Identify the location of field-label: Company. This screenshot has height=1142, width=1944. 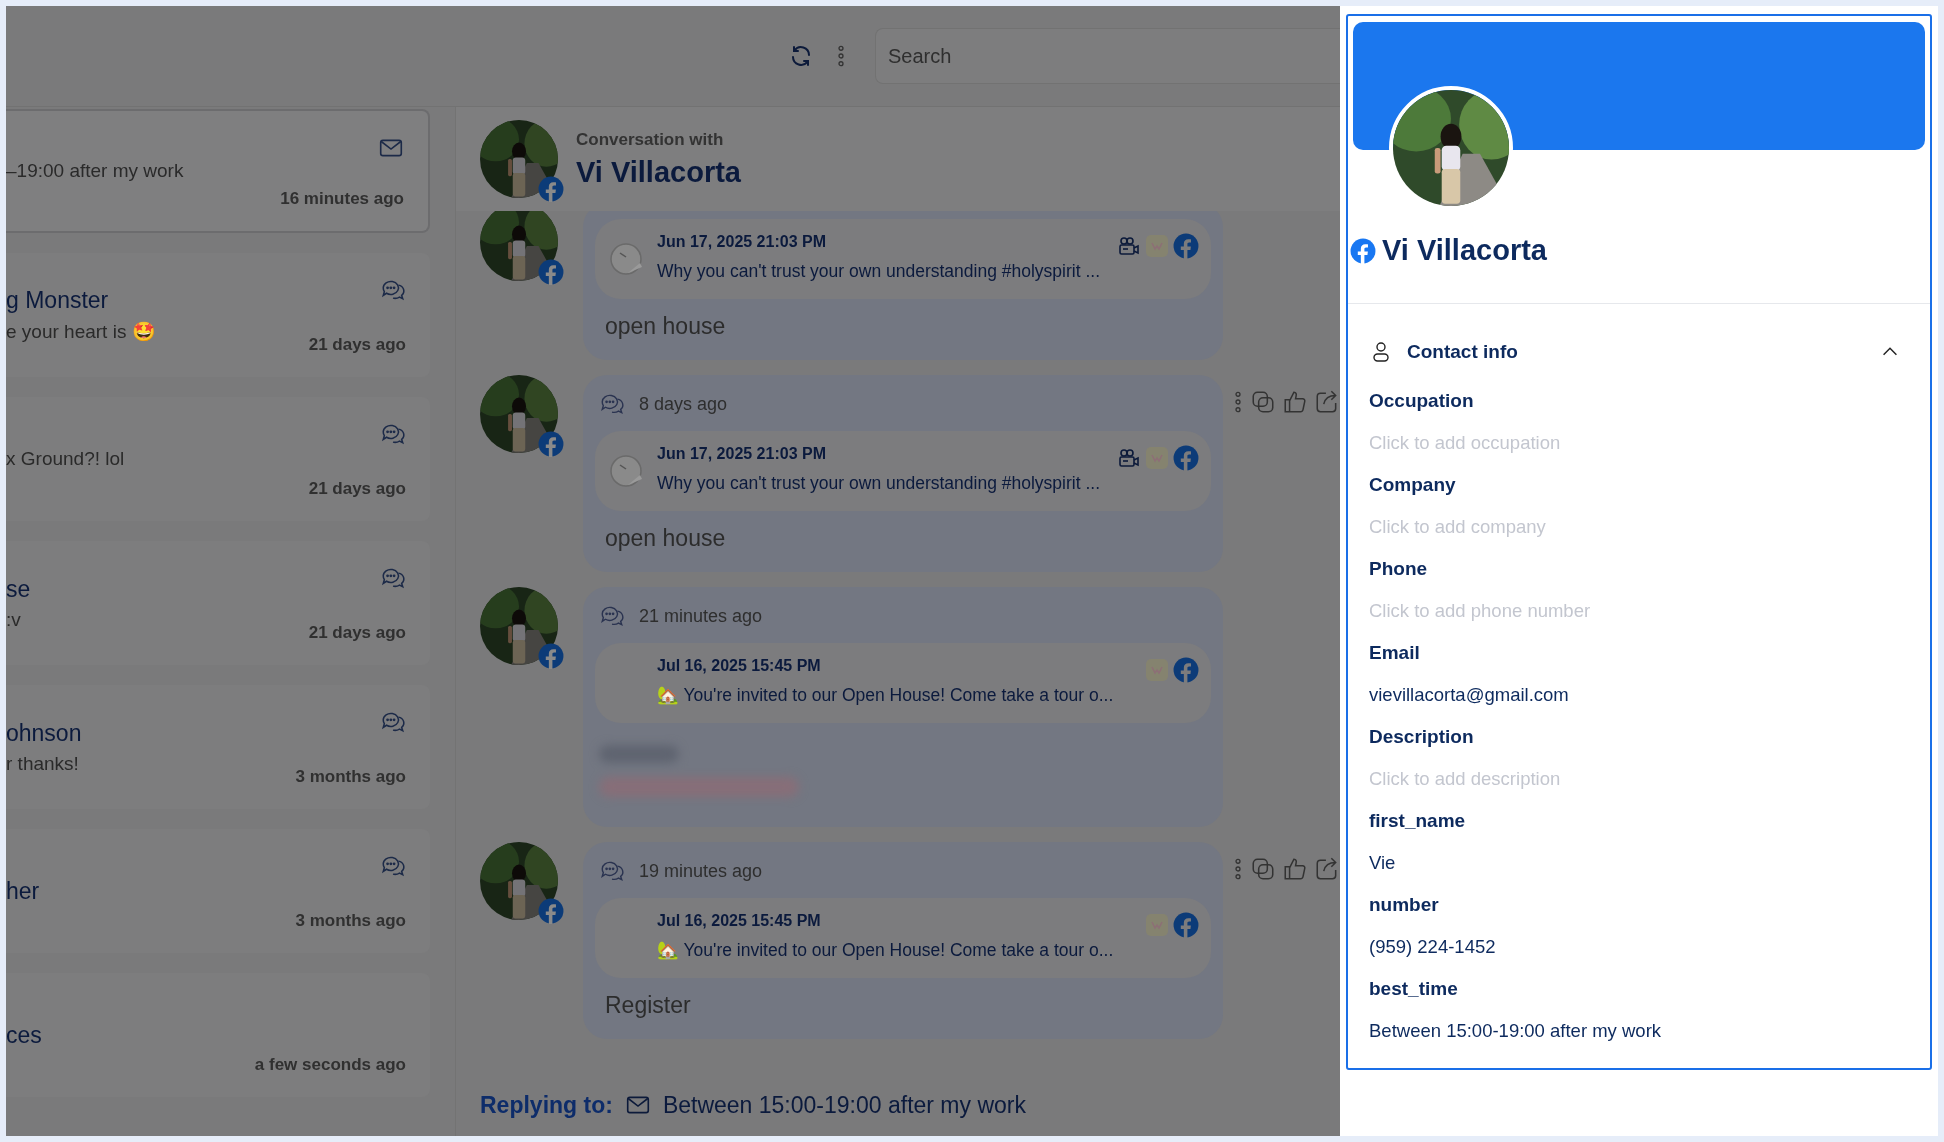
(1412, 485).